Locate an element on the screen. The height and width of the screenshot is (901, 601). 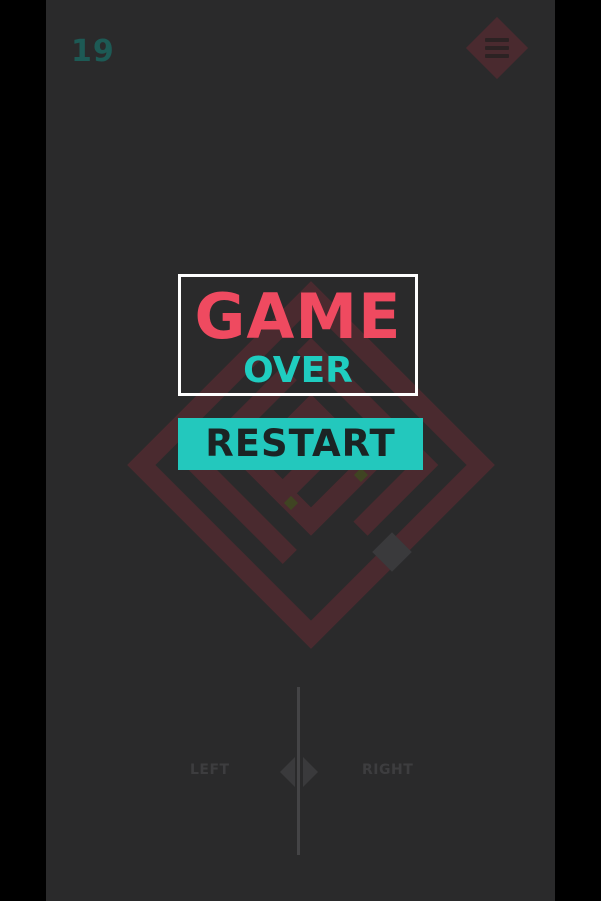
game-over-panel: GAME OVER is located at coordinates (298, 335).